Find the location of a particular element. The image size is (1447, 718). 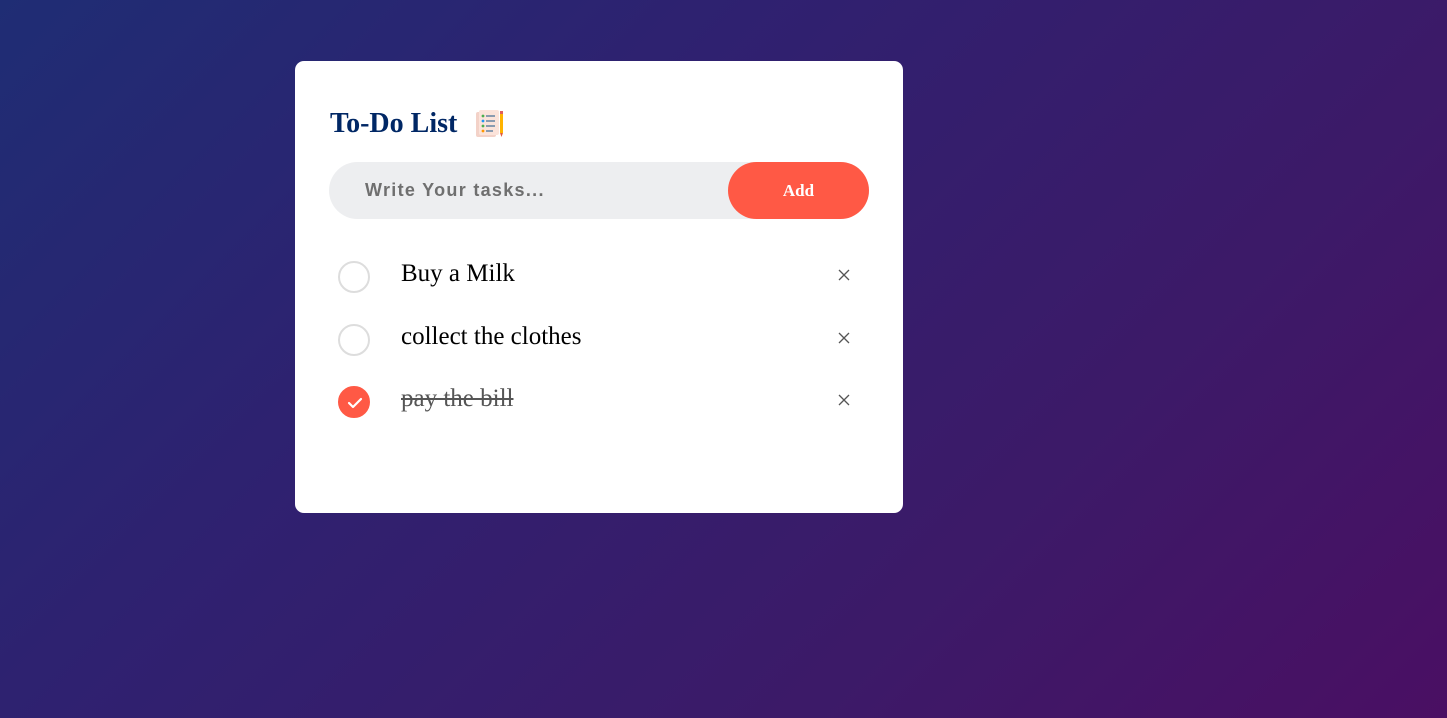

checkmark-icon is located at coordinates (355, 403).